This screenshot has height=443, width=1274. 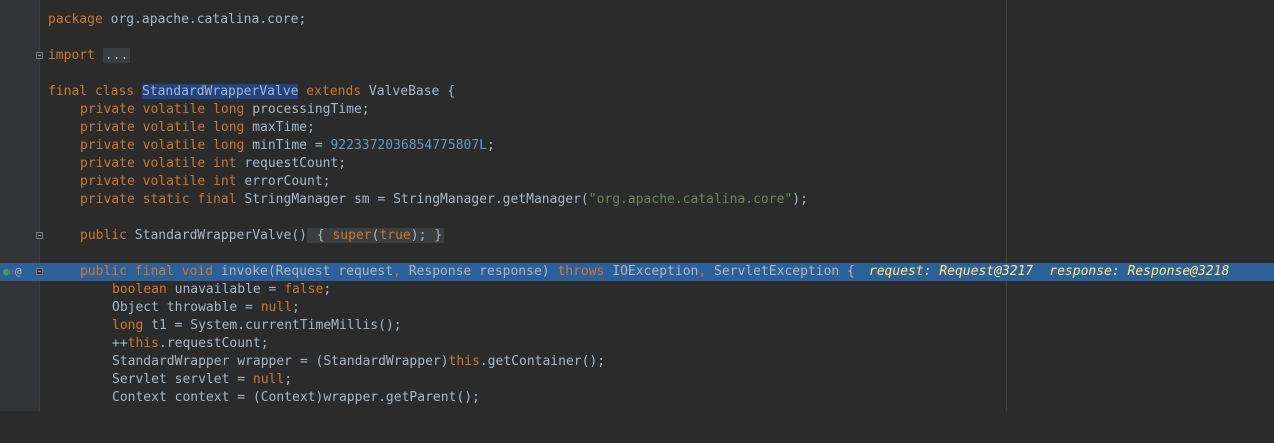 What do you see at coordinates (637, 164) in the screenshot?
I see `code-line-field: private volatile int requestCount;` at bounding box center [637, 164].